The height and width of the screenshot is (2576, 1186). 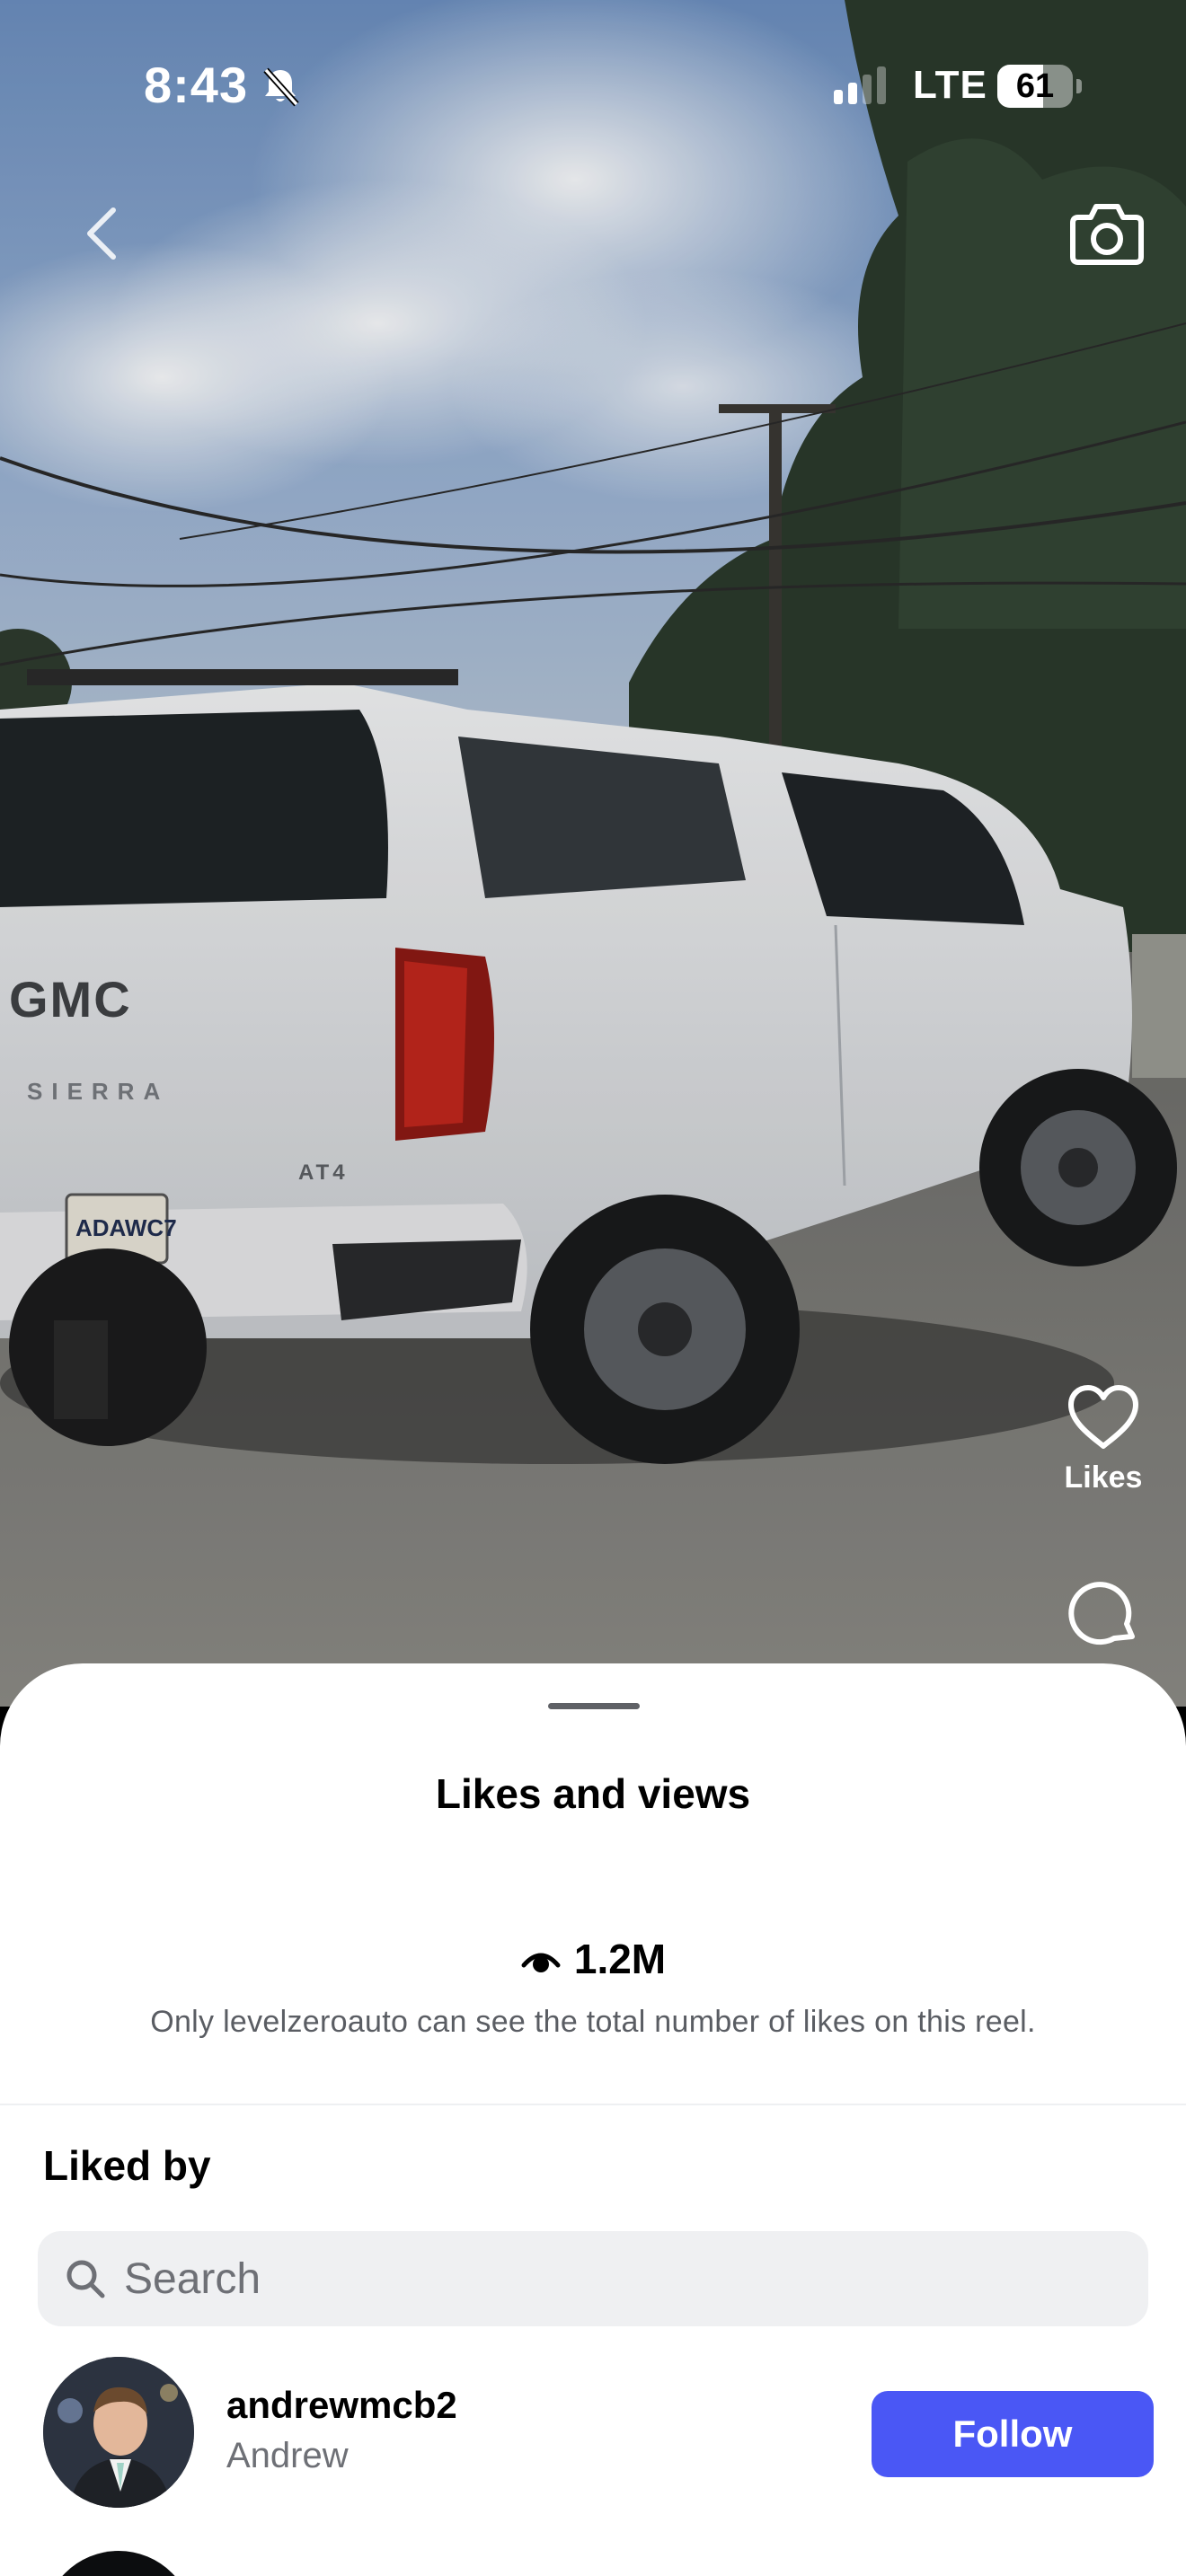 I want to click on vehicle-model: SIERRA, so click(x=98, y=1091).